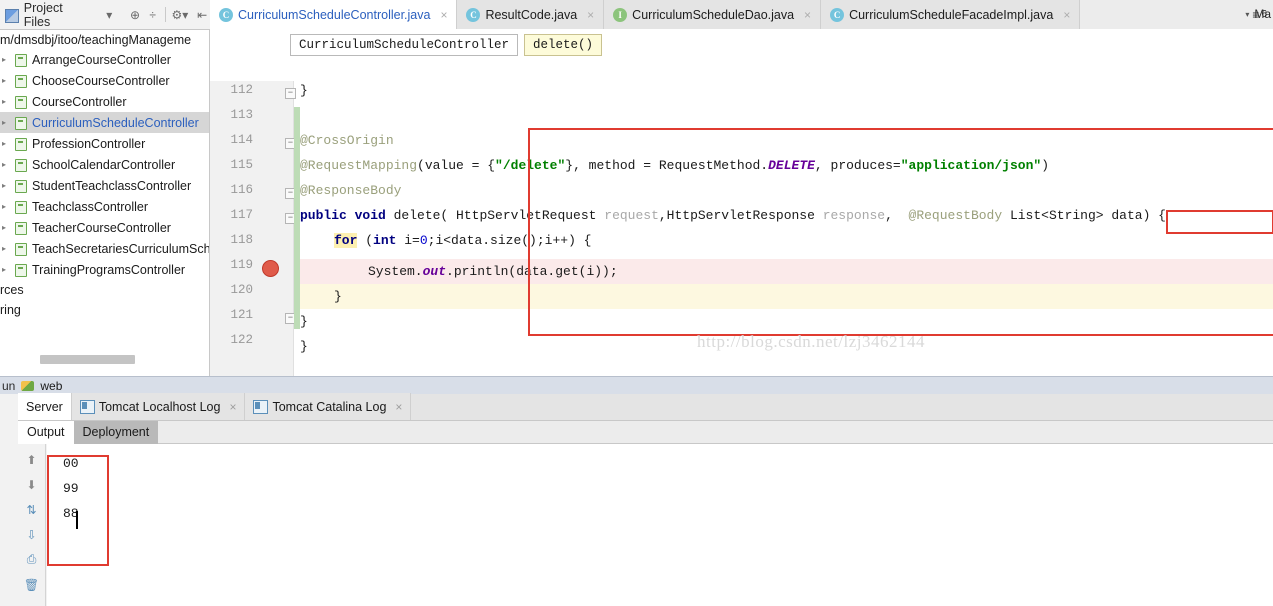  I want to click on clear-all-icon: 🗑, so click(32, 584).